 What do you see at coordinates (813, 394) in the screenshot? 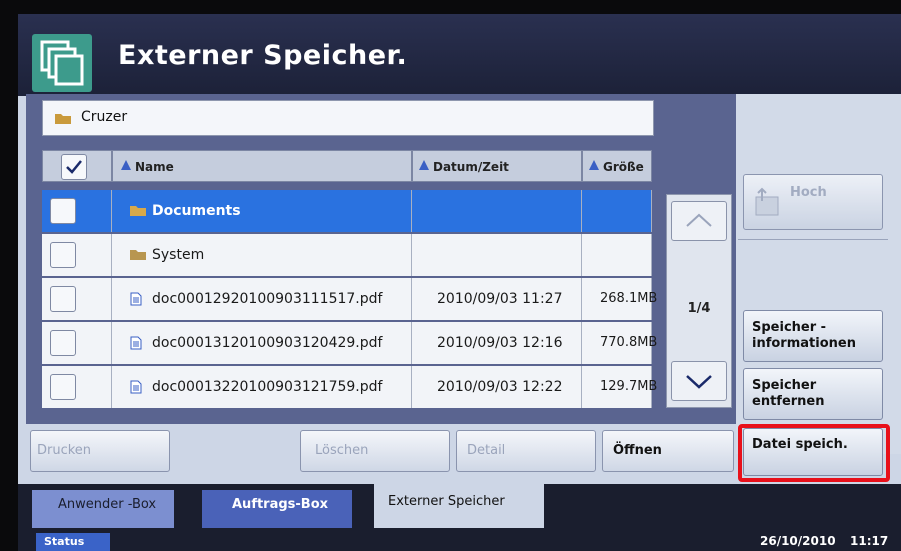
I see `remove-storage-button: Speicher entfernen` at bounding box center [813, 394].